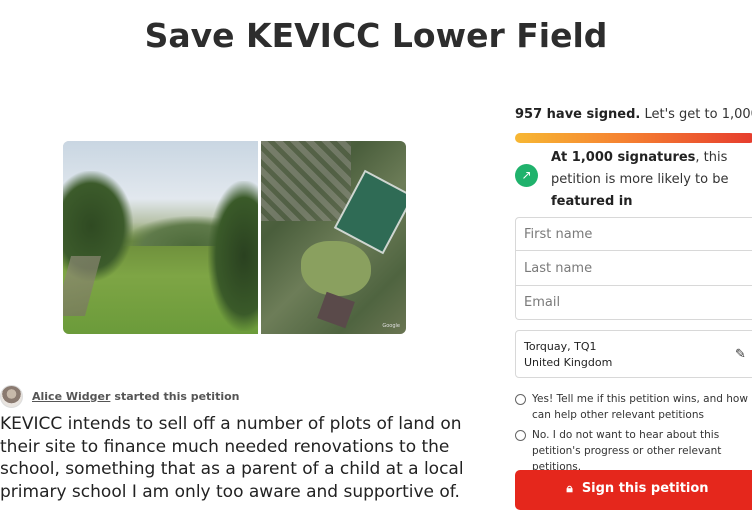 The width and height of the screenshot is (752, 510). Describe the element at coordinates (633, 354) in the screenshot. I see `location-field: Torquay, TQ1 United Kingdom ✎` at that location.